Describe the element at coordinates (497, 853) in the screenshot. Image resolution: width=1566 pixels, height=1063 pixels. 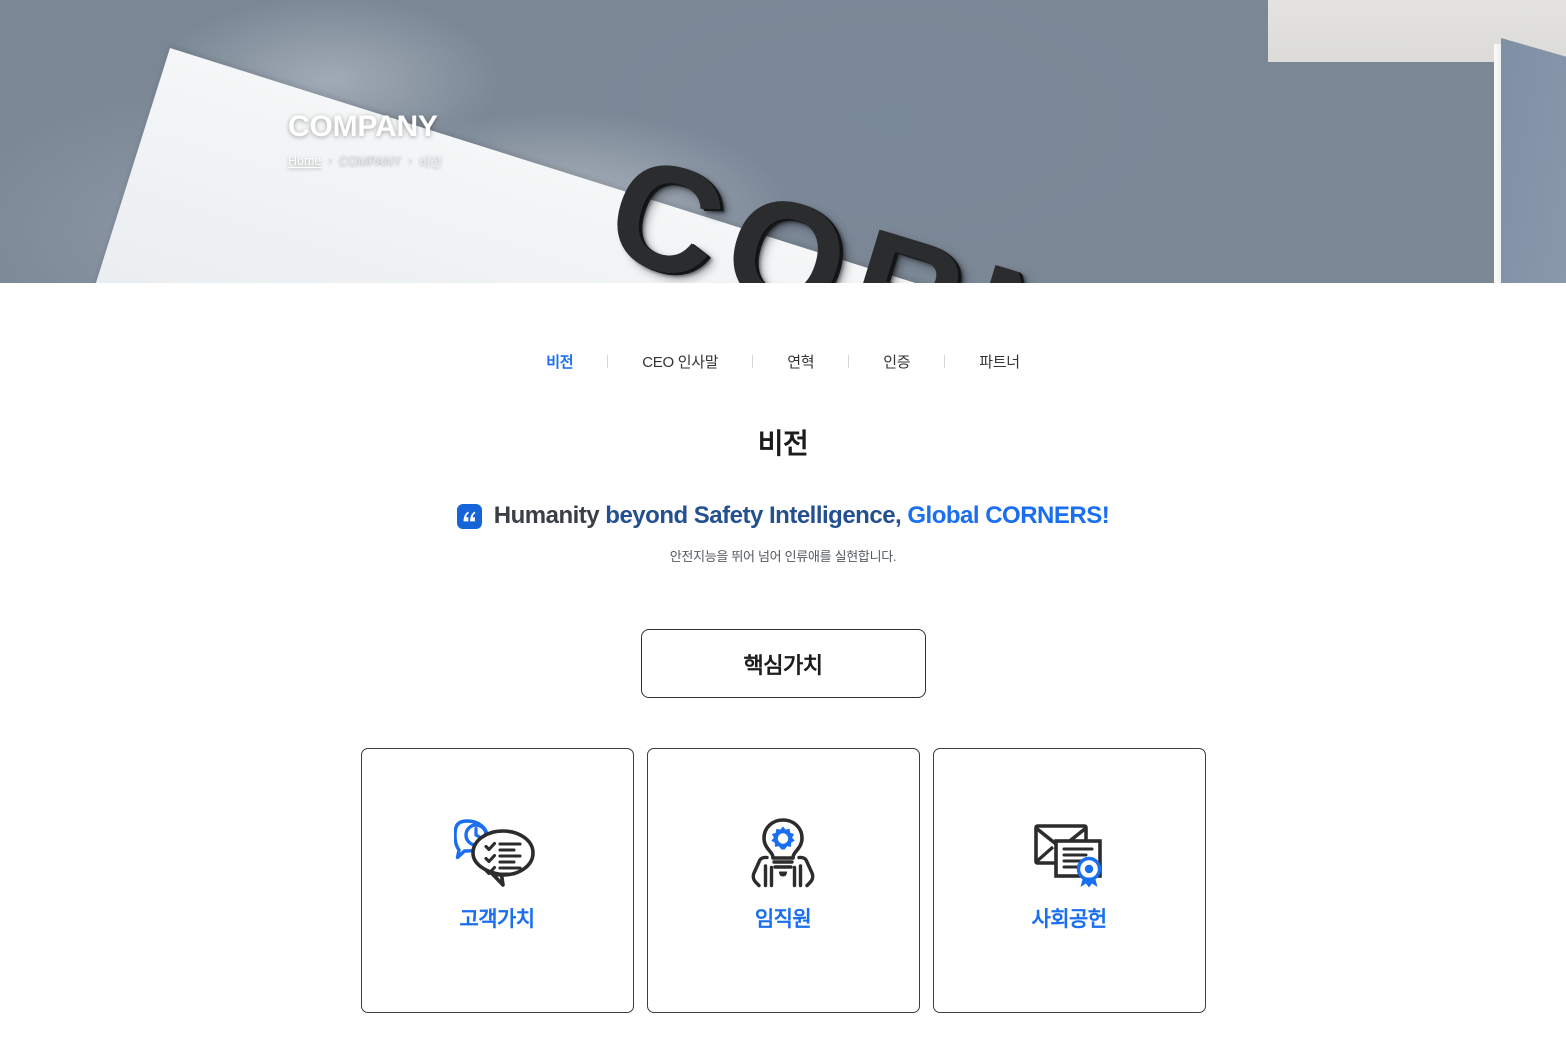
I see `chat-checklist-clock-icon` at that location.